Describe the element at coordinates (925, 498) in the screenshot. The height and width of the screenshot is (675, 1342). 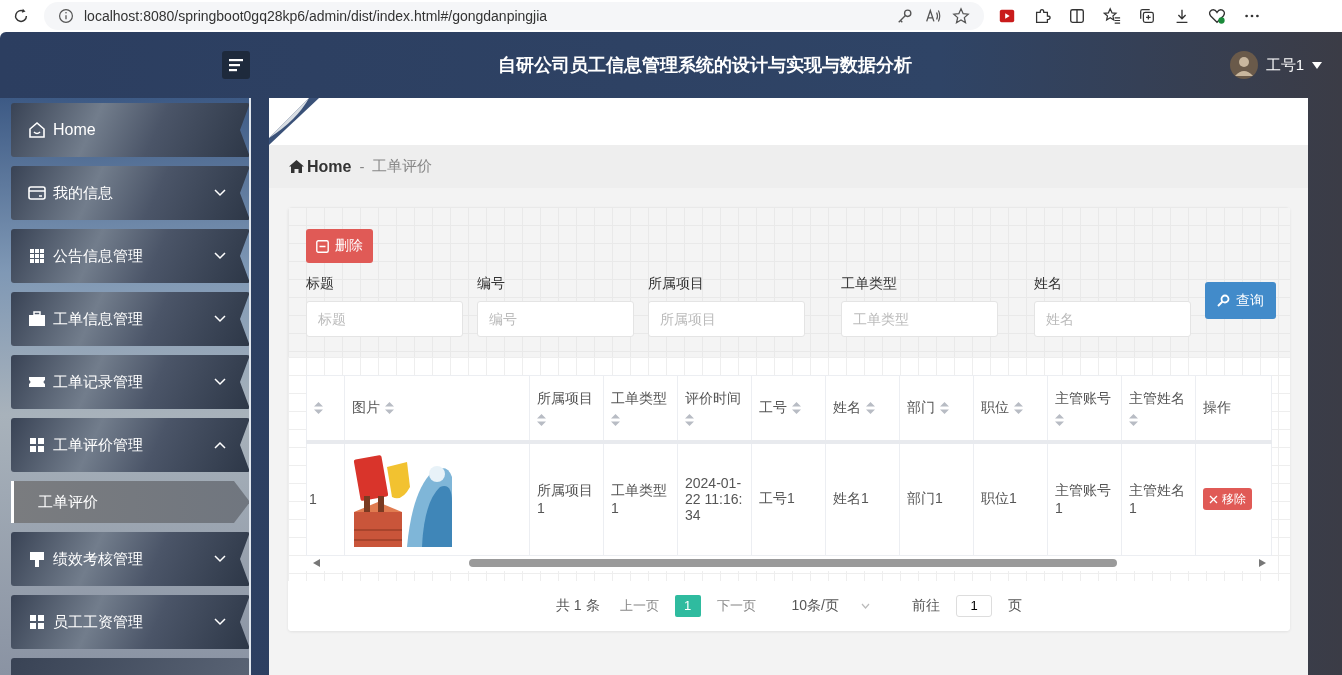
I see `table-cell: 部门1` at that location.